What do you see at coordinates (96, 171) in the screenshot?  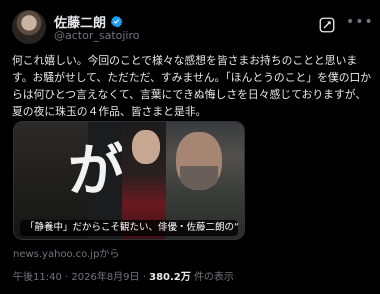 I see `card-image-text: が` at bounding box center [96, 171].